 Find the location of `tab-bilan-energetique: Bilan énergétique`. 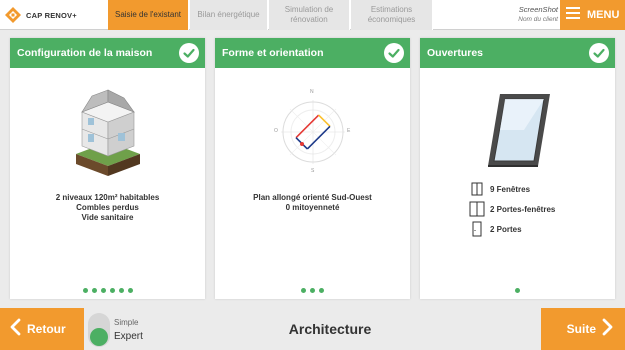

tab-bilan-energetique: Bilan énergétique is located at coordinates (229, 15).